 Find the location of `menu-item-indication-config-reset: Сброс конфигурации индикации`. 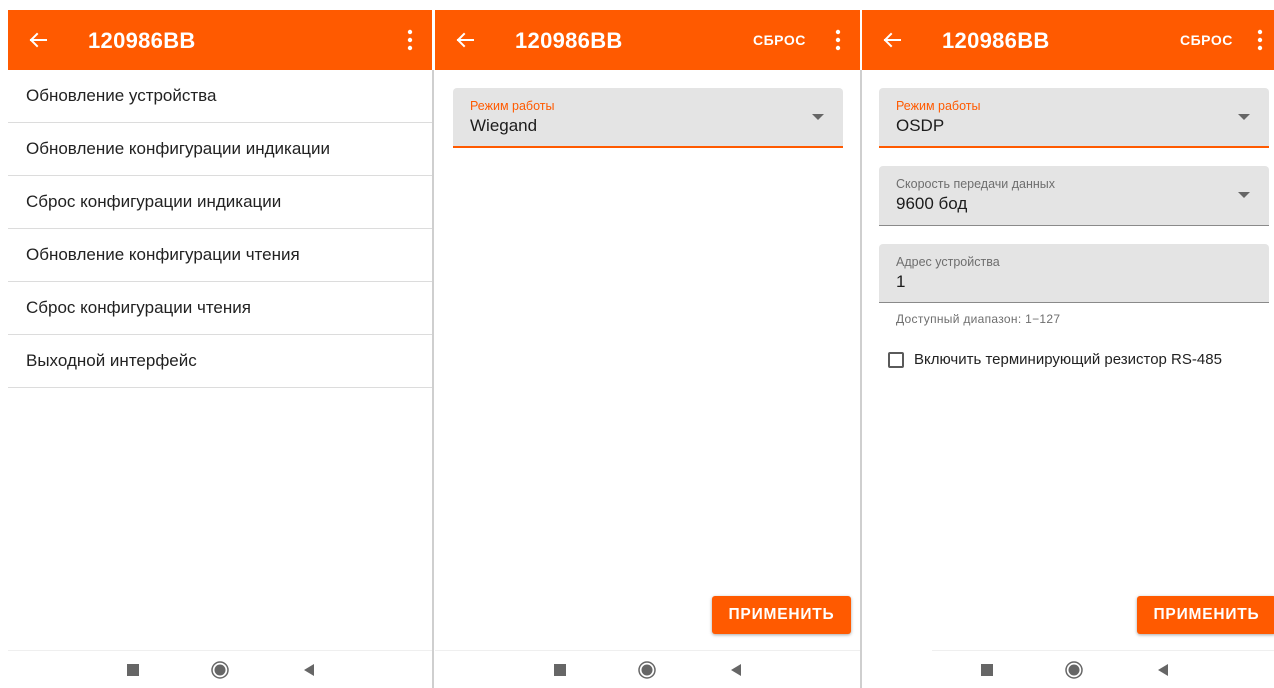

menu-item-indication-config-reset: Сброс конфигурации индикации is located at coordinates (220, 202).